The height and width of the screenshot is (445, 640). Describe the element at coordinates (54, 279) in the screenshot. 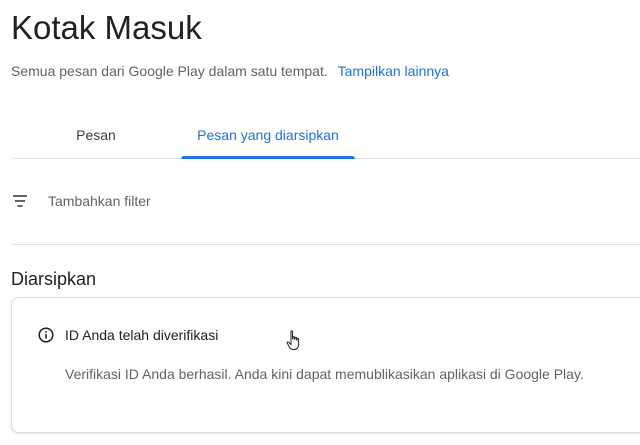

I see `archived-section-heading: Diarsipkan` at that location.